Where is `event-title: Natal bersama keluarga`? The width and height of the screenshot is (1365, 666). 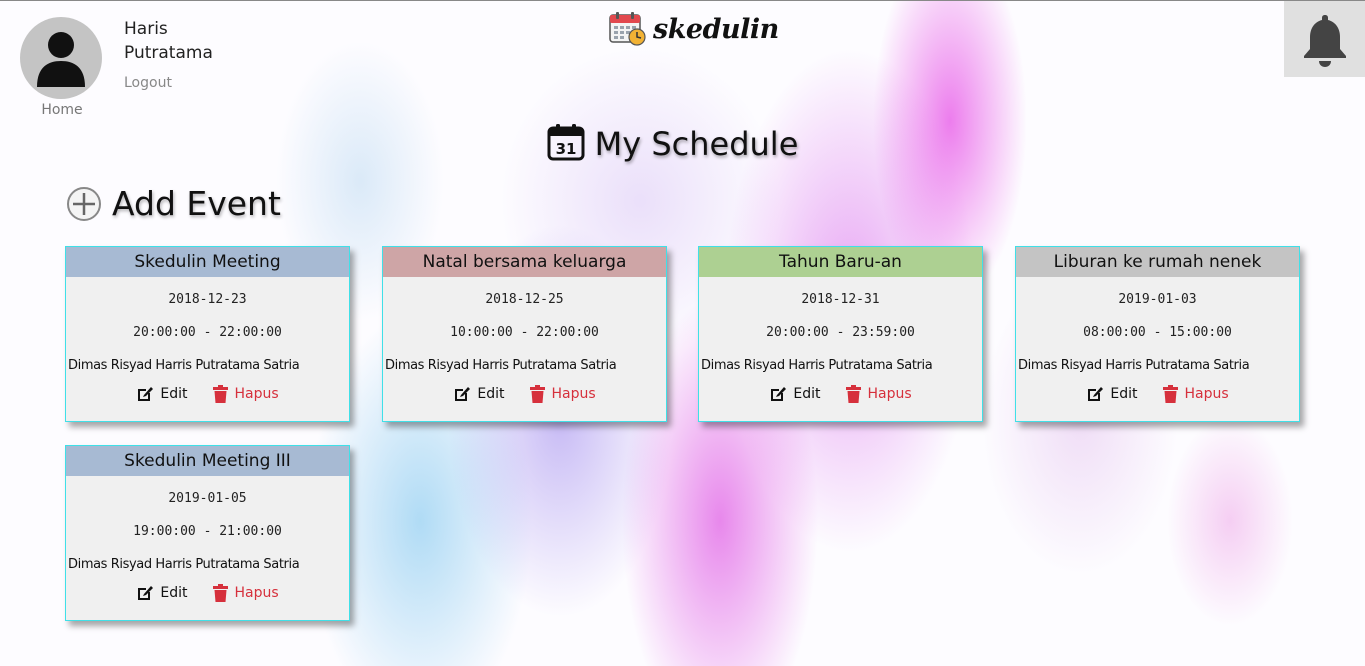 event-title: Natal bersama keluarga is located at coordinates (524, 262).